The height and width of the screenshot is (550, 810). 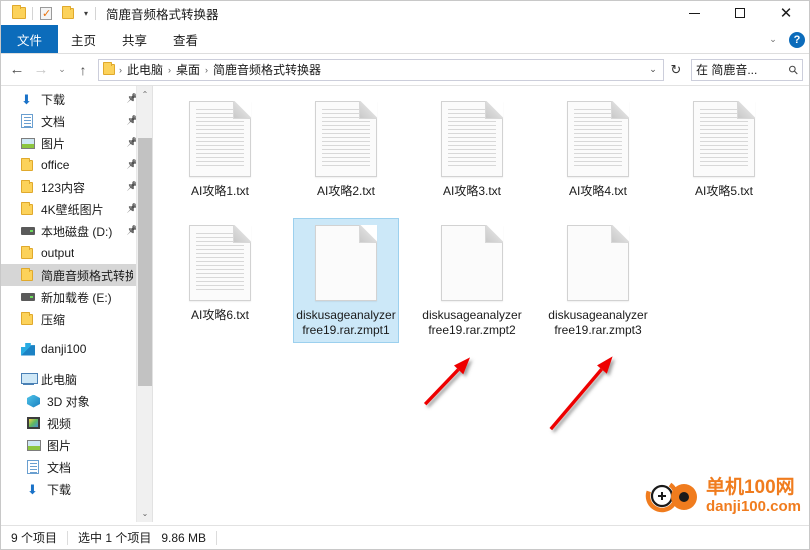 What do you see at coordinates (185, 39) in the screenshot?
I see `tab-view: 查看` at bounding box center [185, 39].